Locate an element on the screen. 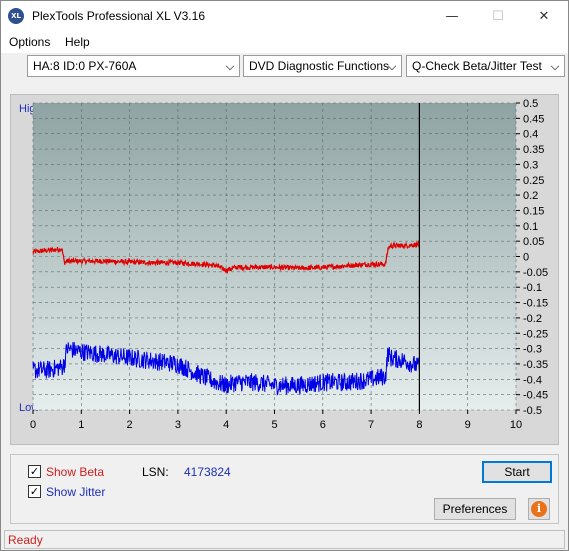 The height and width of the screenshot is (551, 569). minimize-icon: — is located at coordinates (452, 16).